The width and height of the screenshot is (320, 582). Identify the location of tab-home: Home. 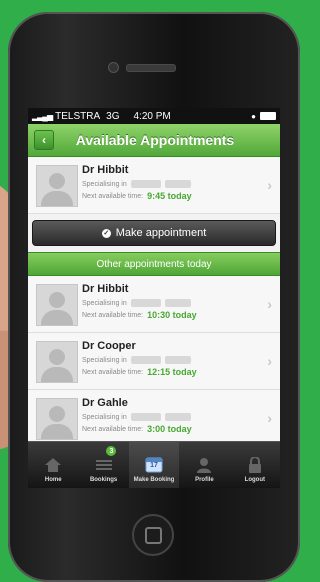
(53, 465).